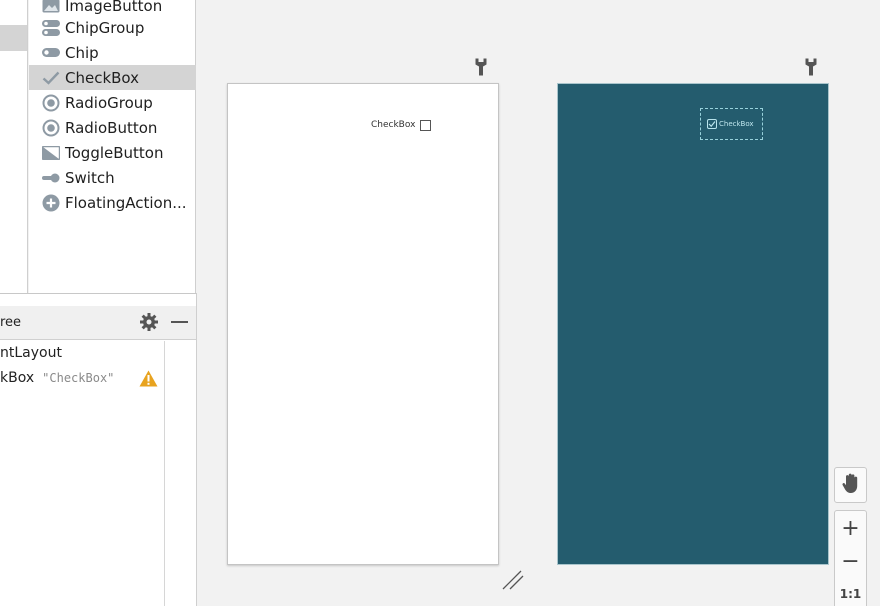 This screenshot has height=606, width=880. What do you see at coordinates (31, 353) in the screenshot?
I see `tree-row-label: ntLayout` at bounding box center [31, 353].